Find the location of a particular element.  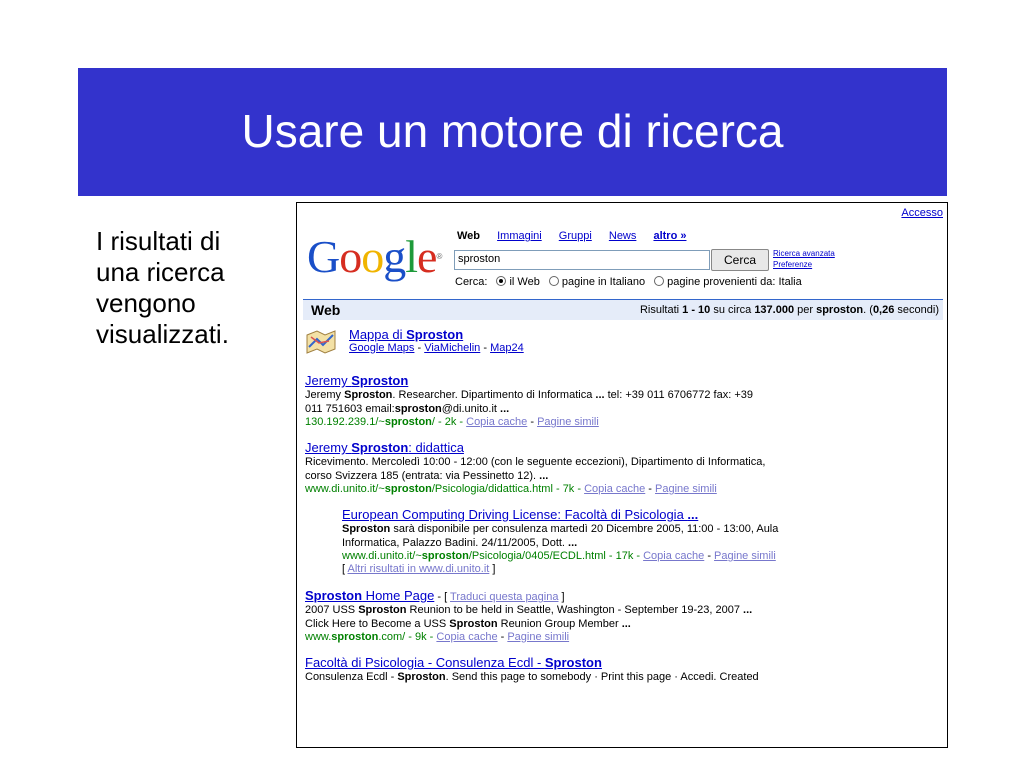

tab-groups: Gruppi is located at coordinates (575, 236).